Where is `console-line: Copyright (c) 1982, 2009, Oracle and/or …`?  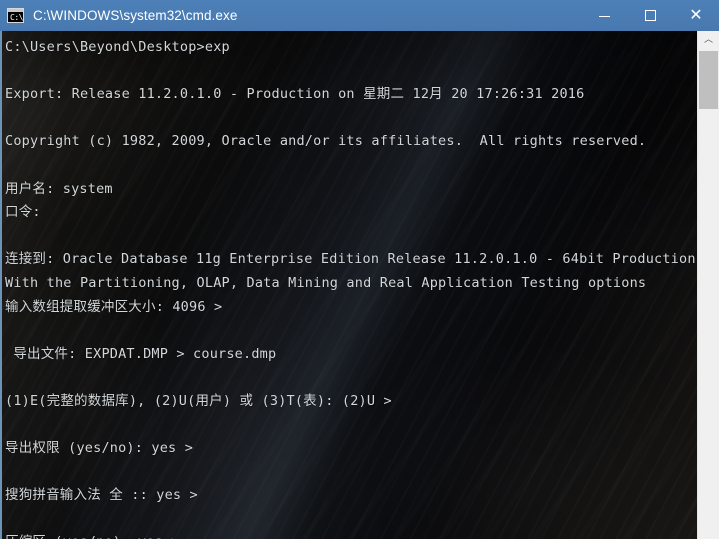 console-line: Copyright (c) 1982, 2009, Oracle and/or … is located at coordinates (326, 141).